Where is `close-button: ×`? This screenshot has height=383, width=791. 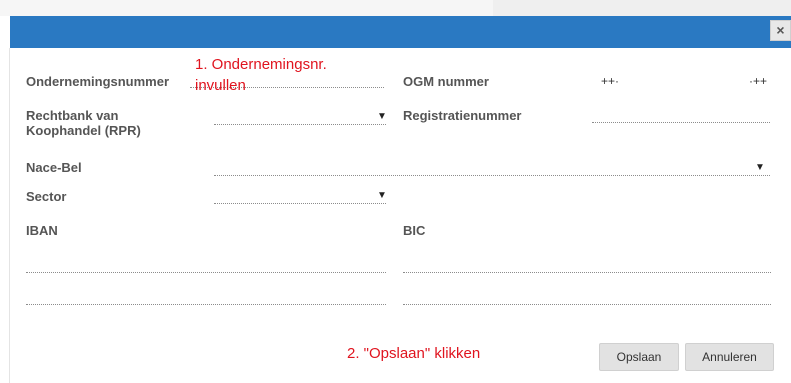
close-button: × is located at coordinates (780, 30).